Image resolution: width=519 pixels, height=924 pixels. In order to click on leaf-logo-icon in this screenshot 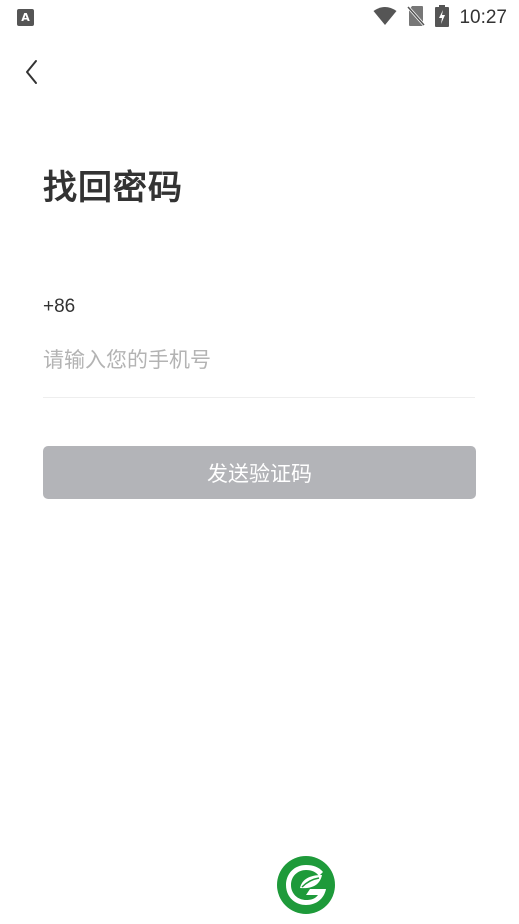, I will do `click(306, 885)`.